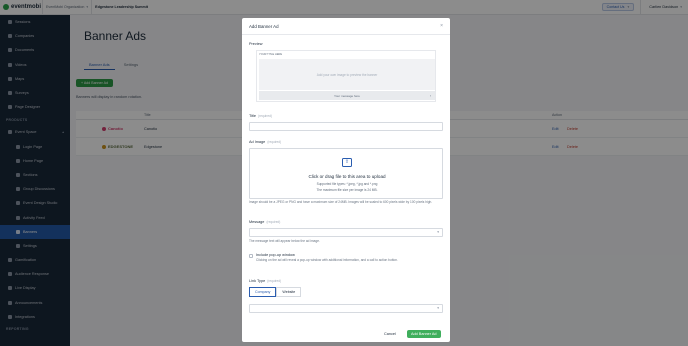 This screenshot has width=688, height=346. I want to click on include-popup-label: Include pop-up window, so click(275, 255).